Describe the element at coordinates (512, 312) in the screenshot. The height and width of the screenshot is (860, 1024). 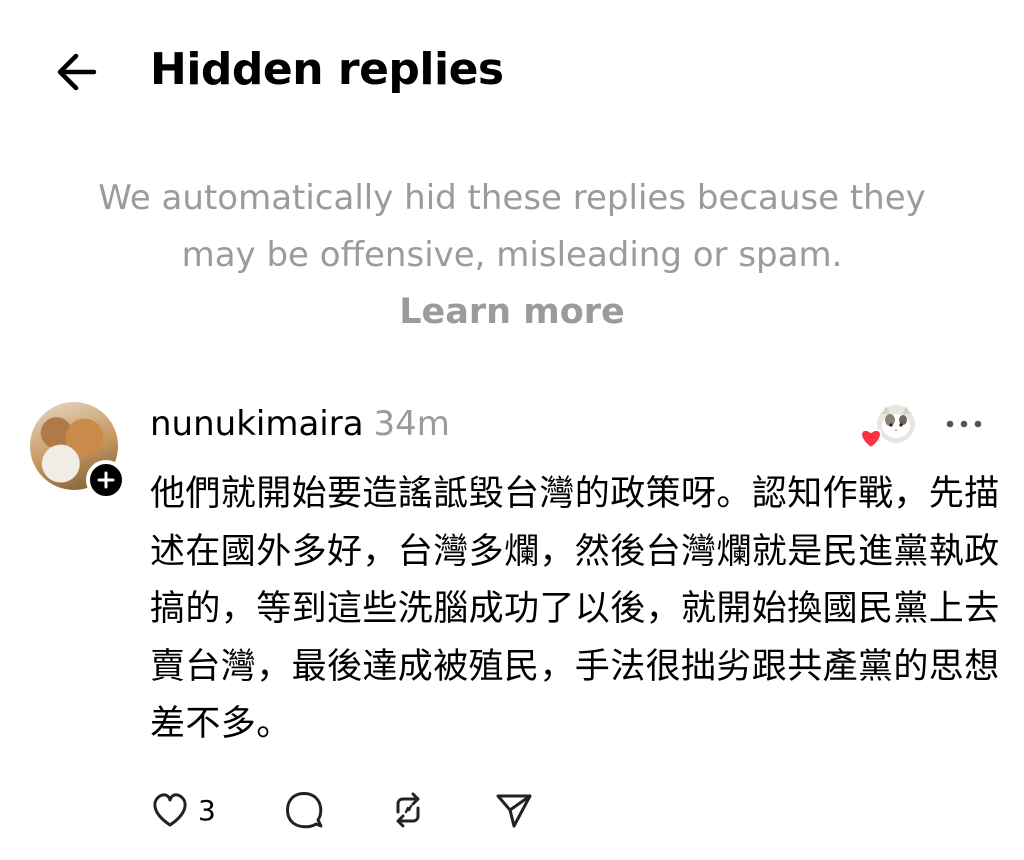
I see `learn-more-link: Learn more` at that location.